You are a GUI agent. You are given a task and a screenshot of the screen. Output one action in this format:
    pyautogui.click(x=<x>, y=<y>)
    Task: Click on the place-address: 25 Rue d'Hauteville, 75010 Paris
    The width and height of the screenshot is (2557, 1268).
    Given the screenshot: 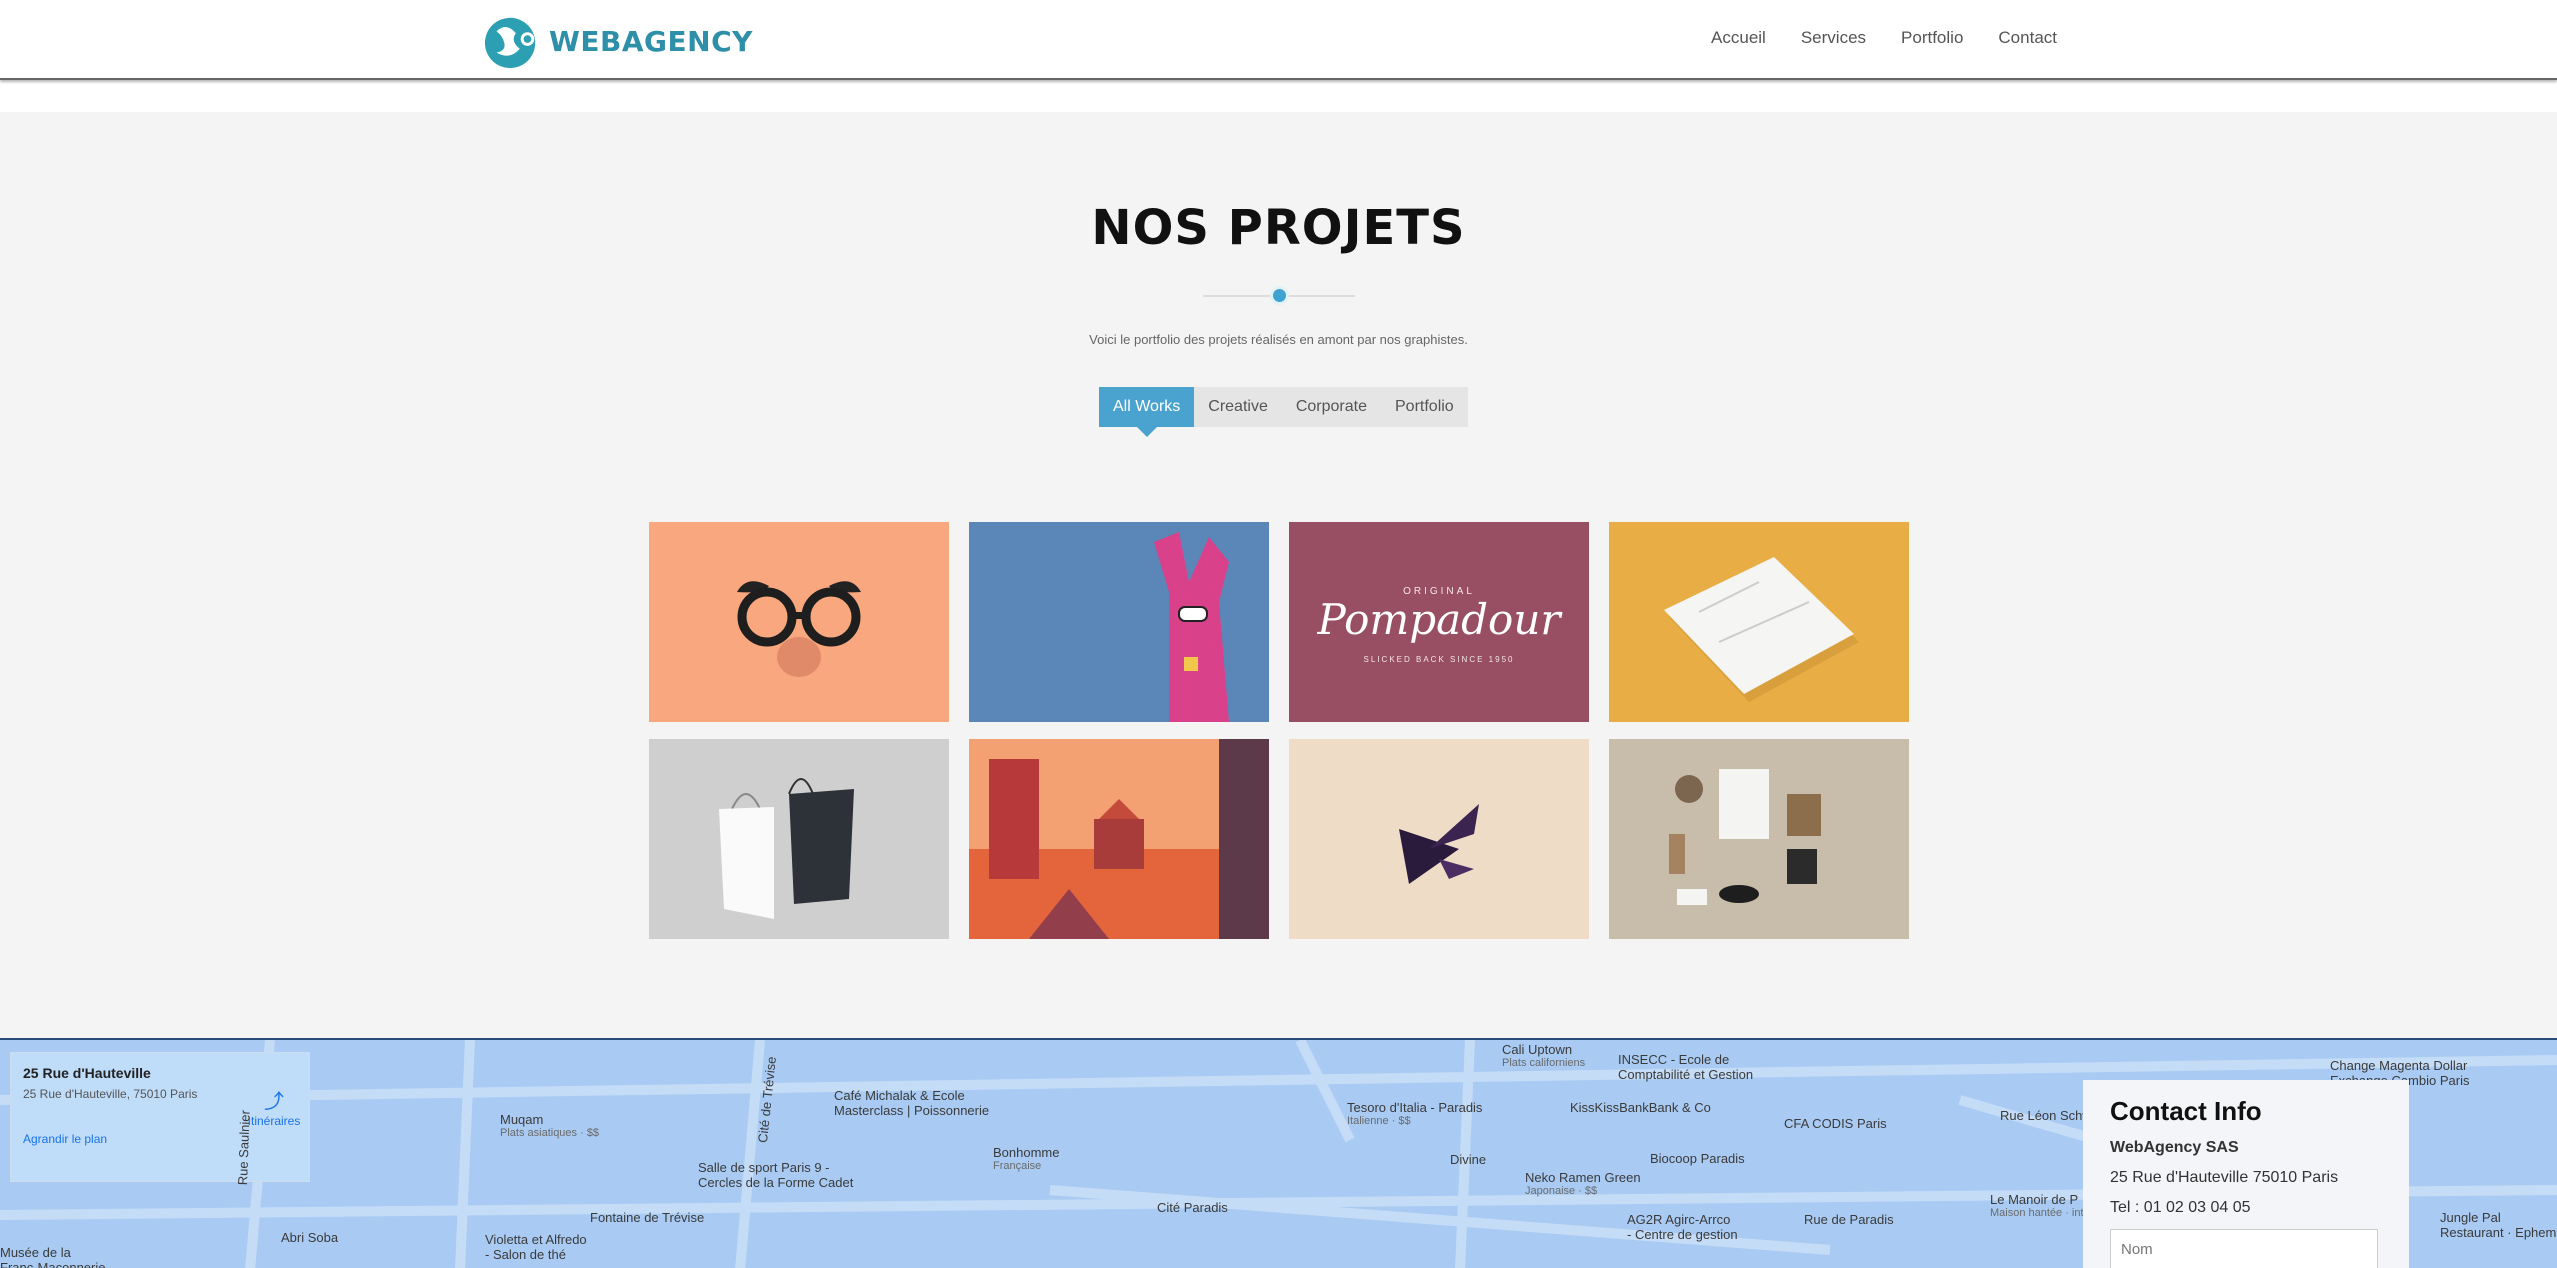 What is the action you would take?
    pyautogui.click(x=110, y=1094)
    